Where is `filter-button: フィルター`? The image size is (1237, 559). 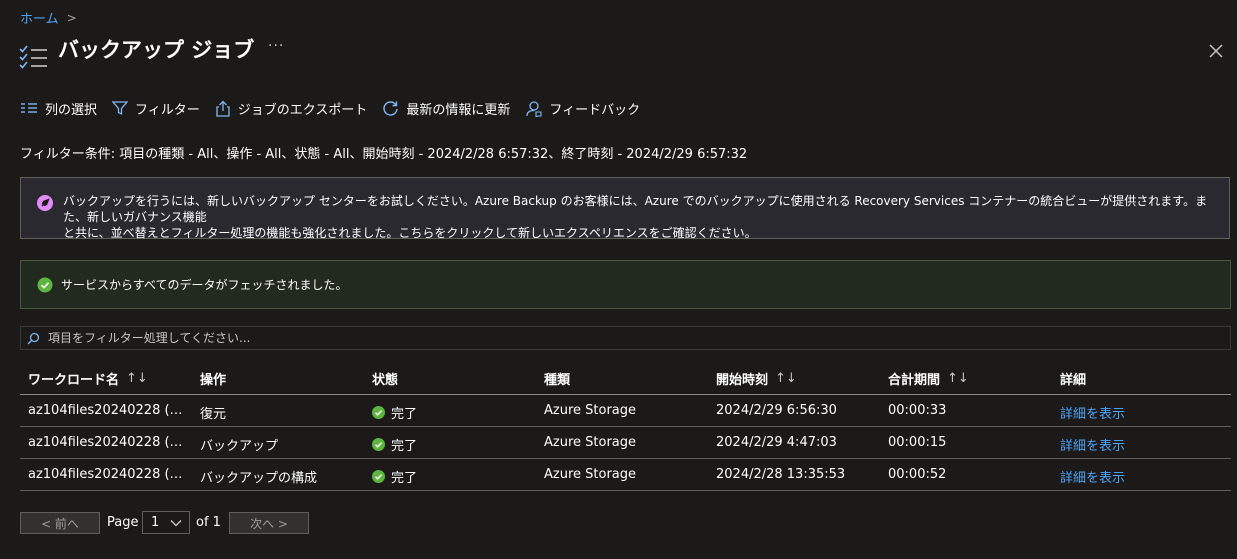
filter-button: フィルター is located at coordinates (156, 108).